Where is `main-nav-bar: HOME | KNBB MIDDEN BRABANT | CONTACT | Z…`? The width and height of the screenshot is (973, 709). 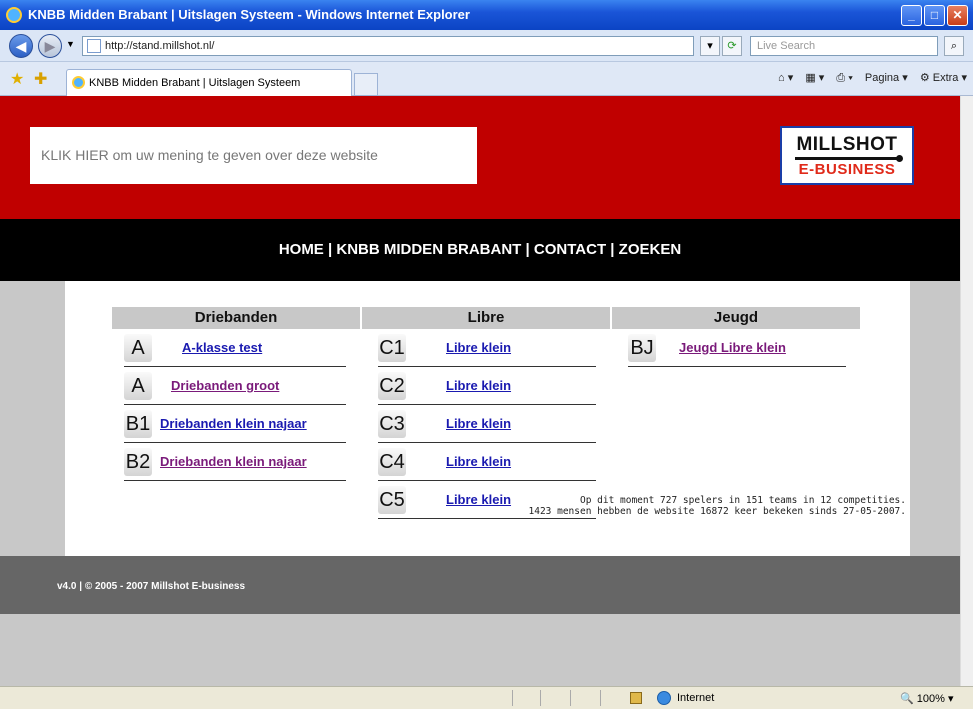
main-nav-bar: HOME | KNBB MIDDEN BRABANT | CONTACT | Z… is located at coordinates (480, 250).